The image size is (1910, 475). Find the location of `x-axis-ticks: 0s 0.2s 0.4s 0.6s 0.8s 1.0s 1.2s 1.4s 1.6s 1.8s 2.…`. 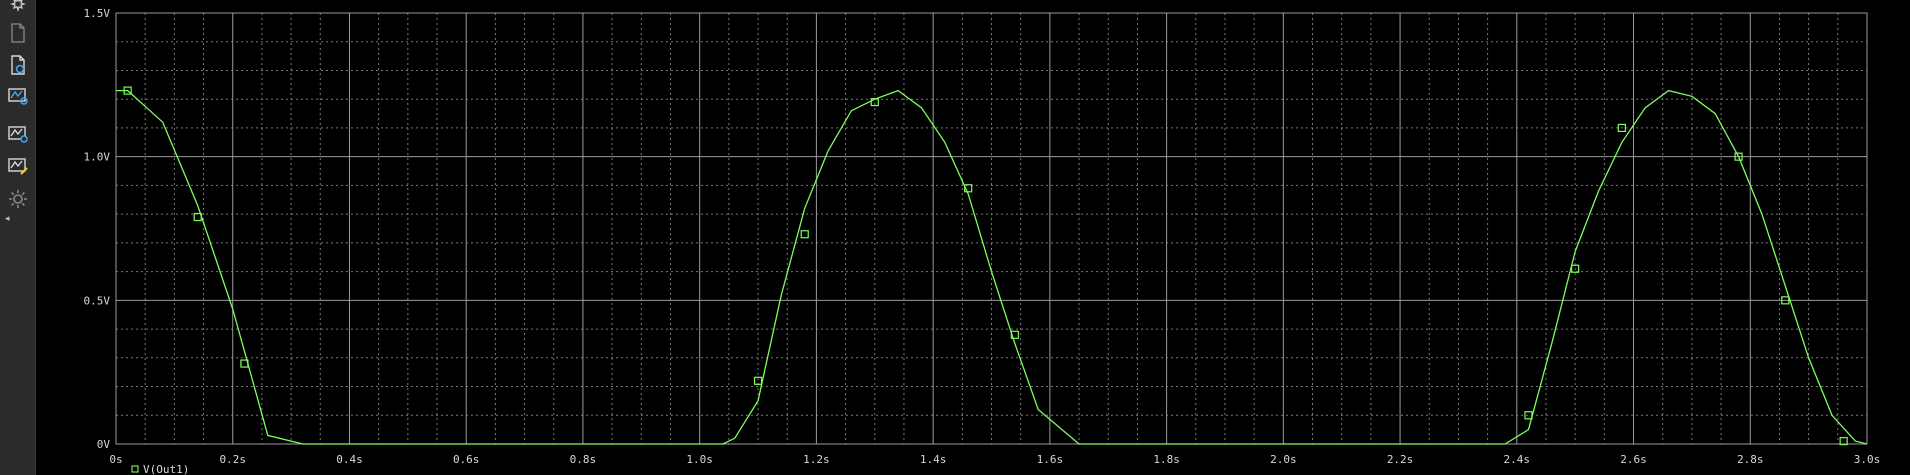

x-axis-ticks: 0s 0.2s 0.4s 0.6s 0.8s 1.0s 1.2s 1.4s 1.6s 1.8s 2.… is located at coordinates (994, 459).